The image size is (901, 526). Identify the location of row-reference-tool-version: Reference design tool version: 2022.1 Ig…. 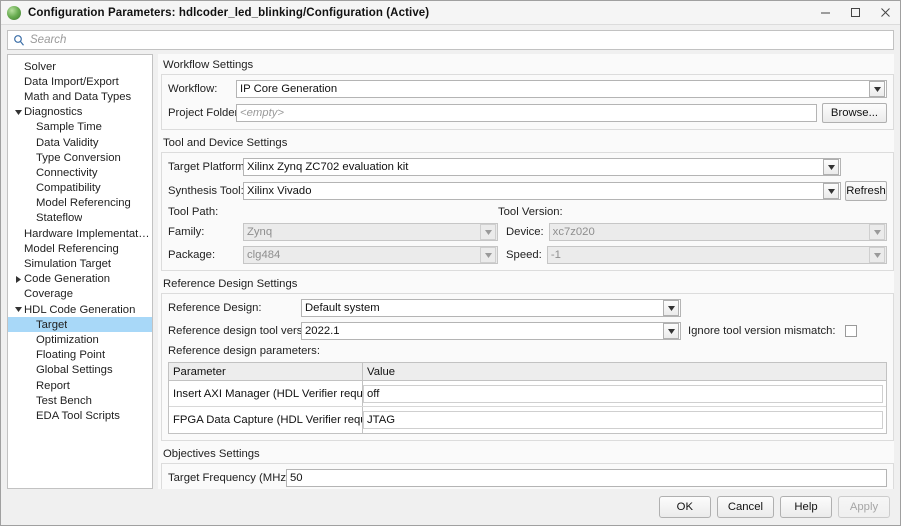
(527, 331).